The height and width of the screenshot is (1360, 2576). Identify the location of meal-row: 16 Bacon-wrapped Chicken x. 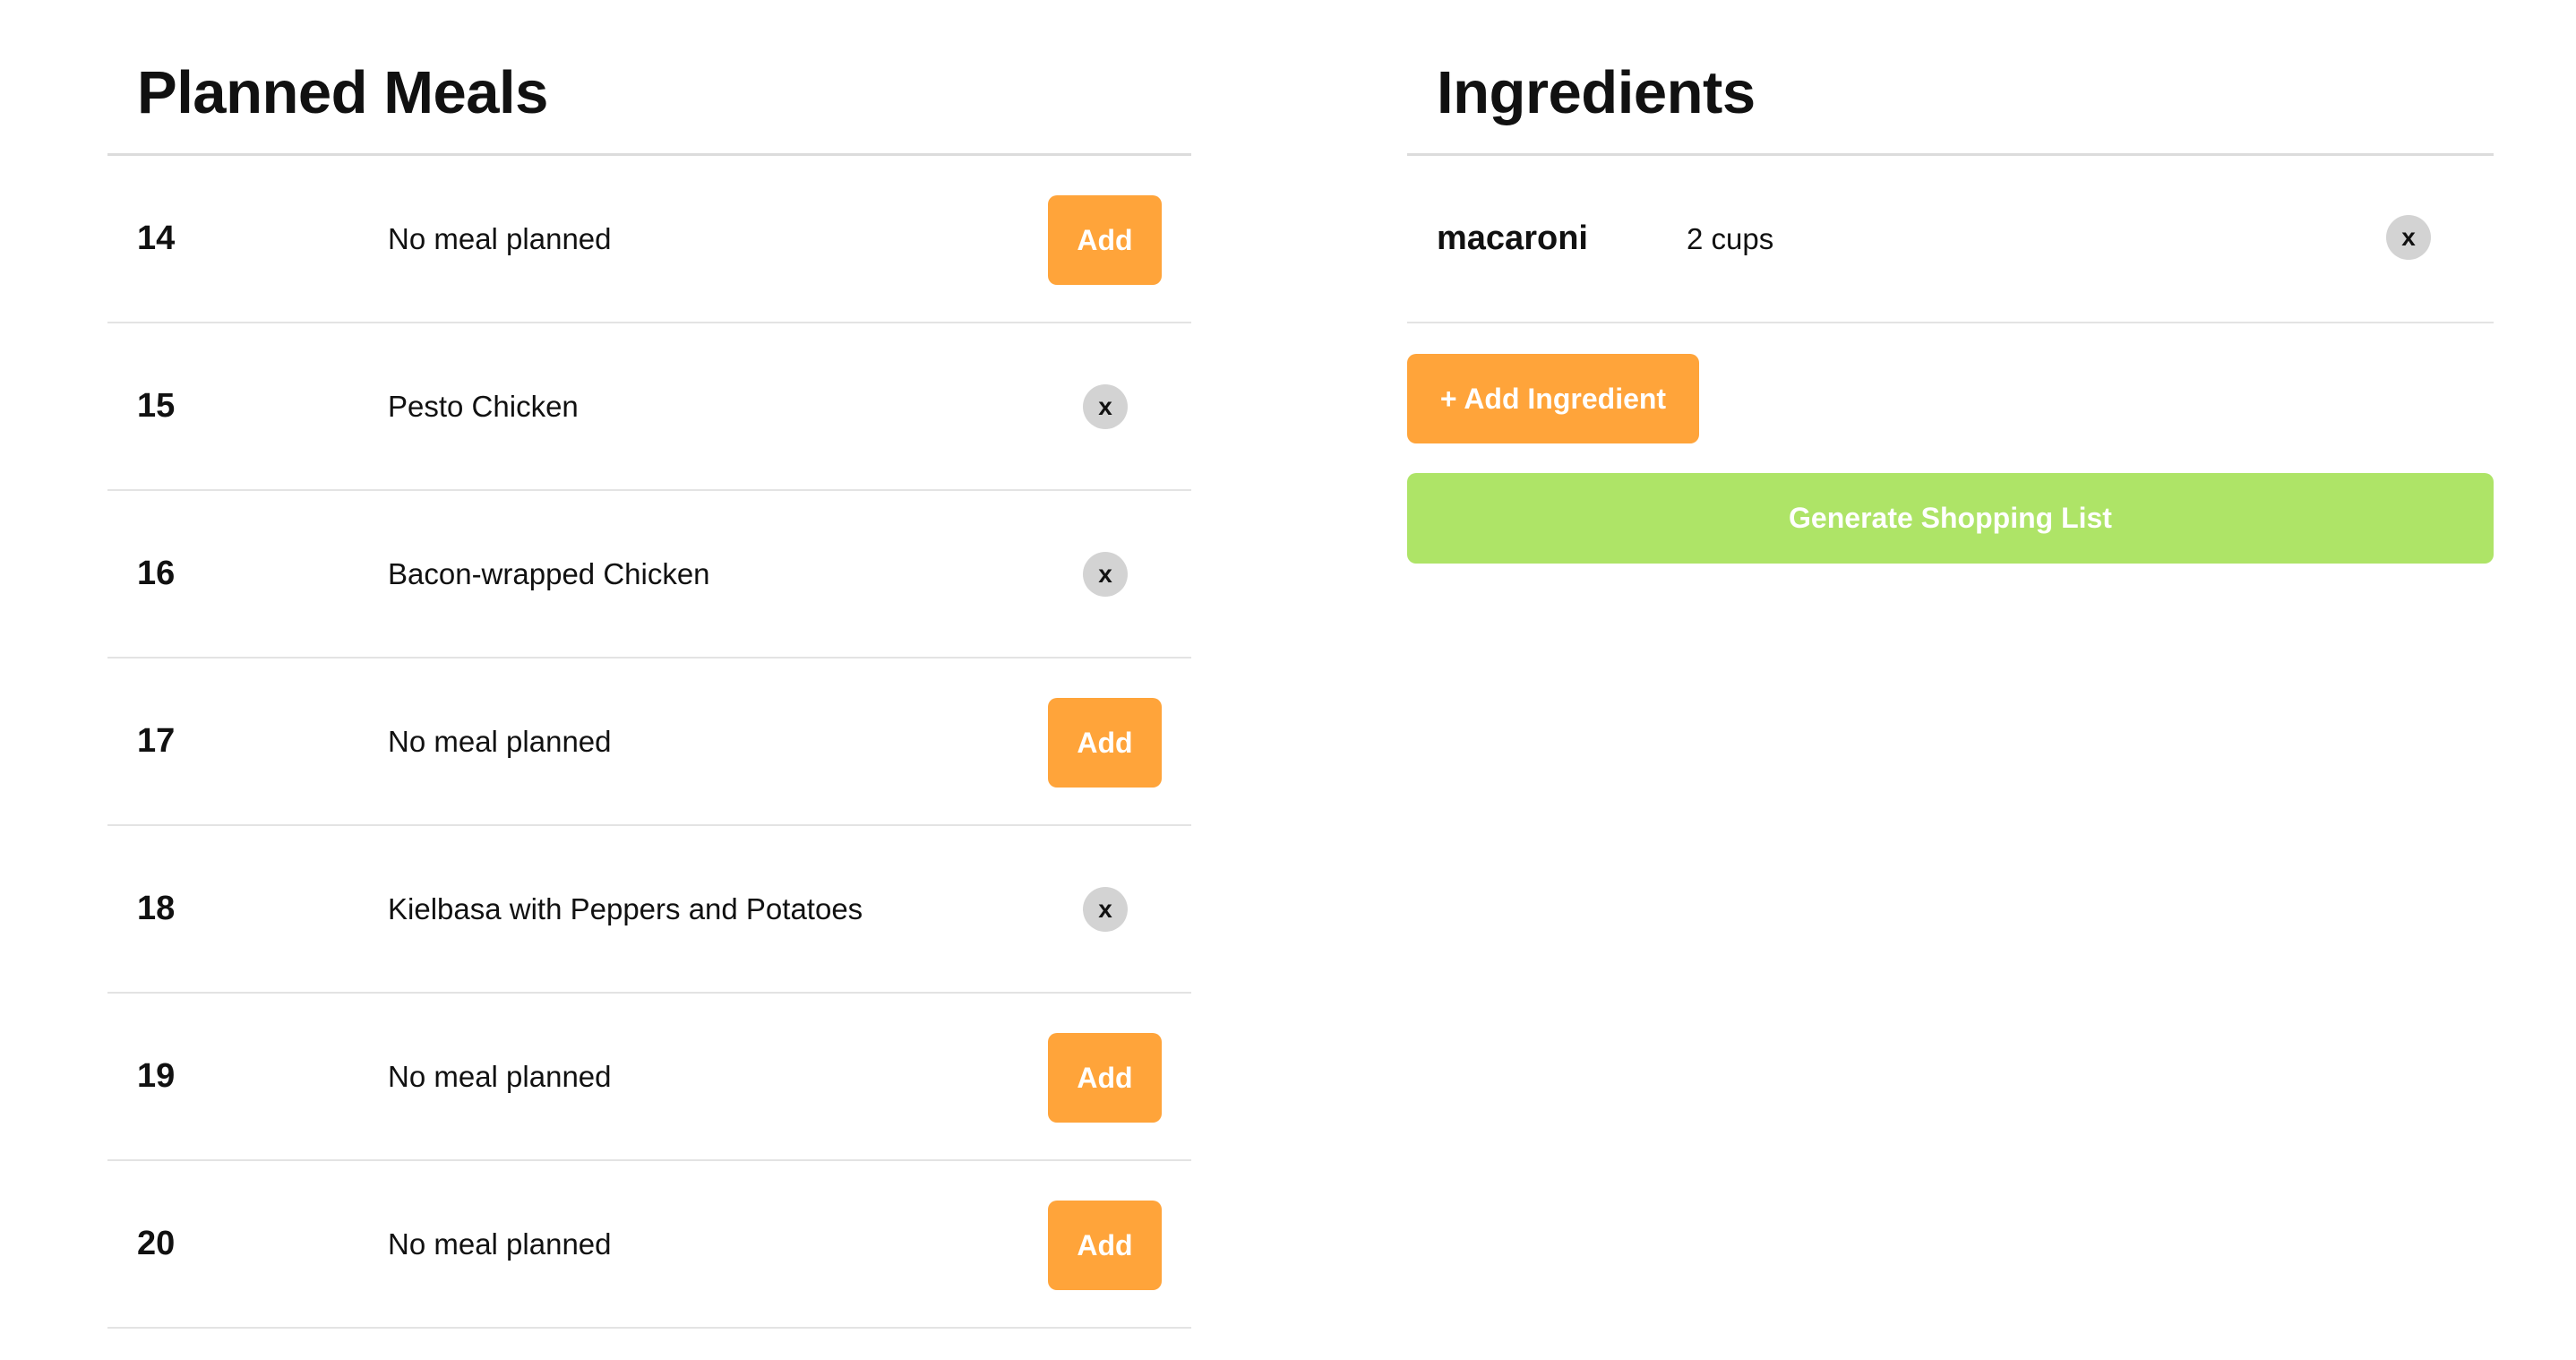
(649, 574).